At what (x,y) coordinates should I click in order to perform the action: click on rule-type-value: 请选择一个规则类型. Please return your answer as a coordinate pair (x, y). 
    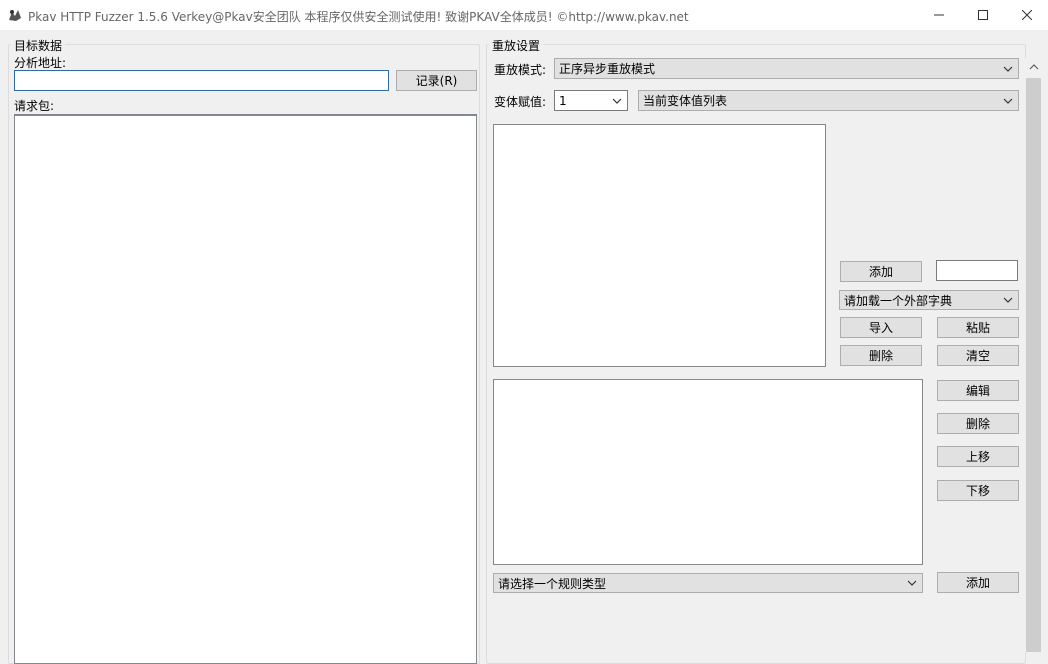
    Looking at the image, I should click on (552, 583).